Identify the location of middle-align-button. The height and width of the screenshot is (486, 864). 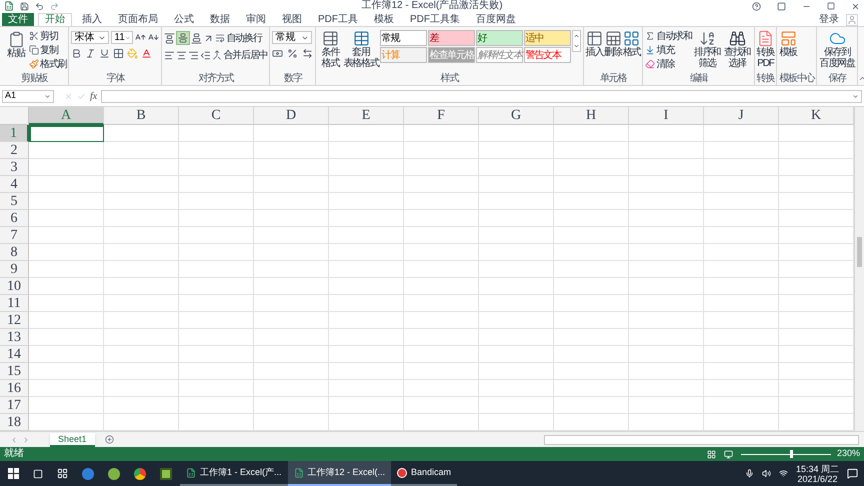
(183, 38).